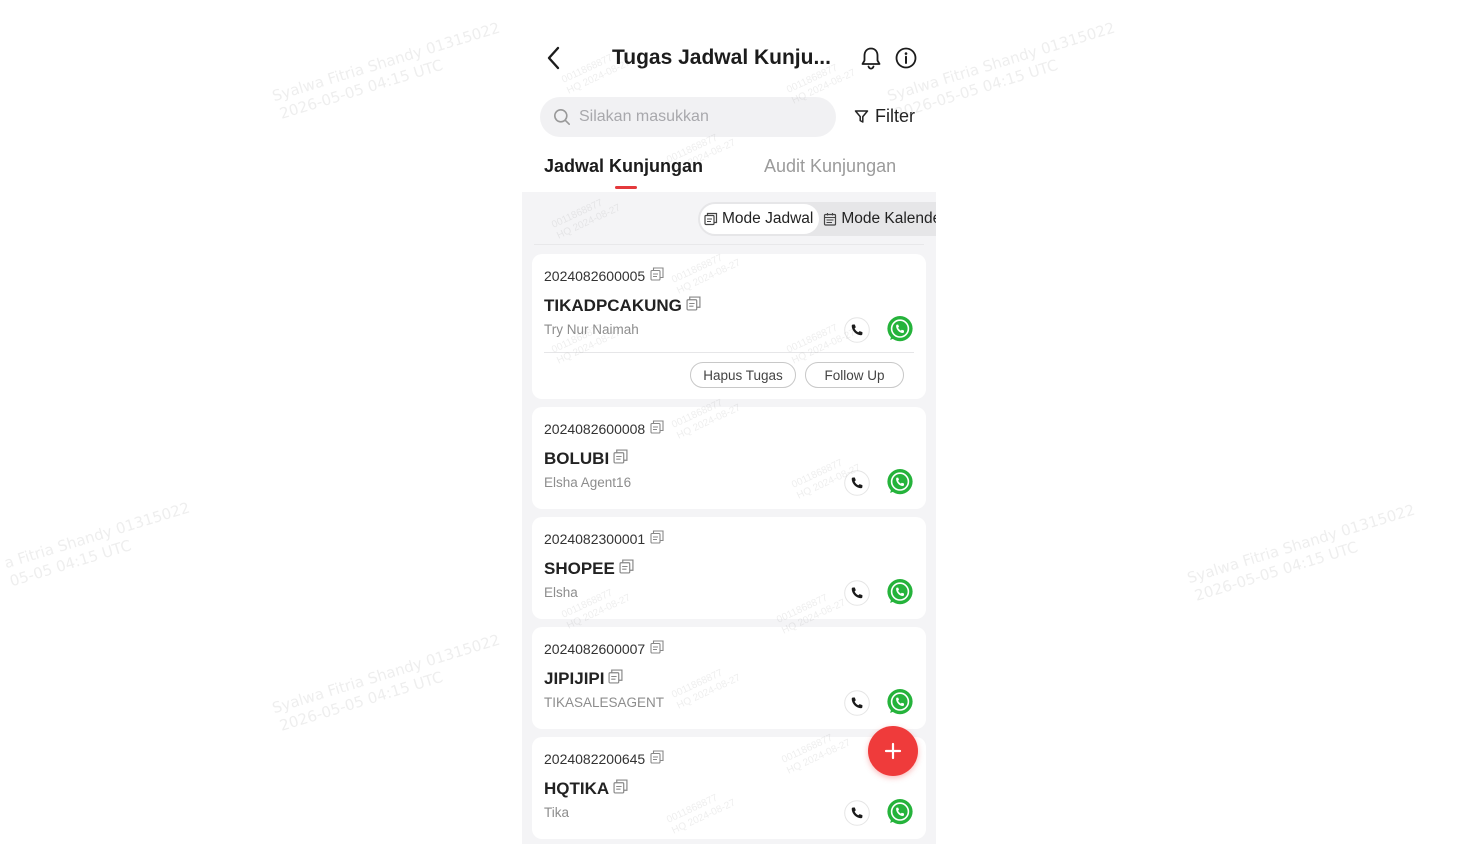  I want to click on filter-label: Filter, so click(895, 116).